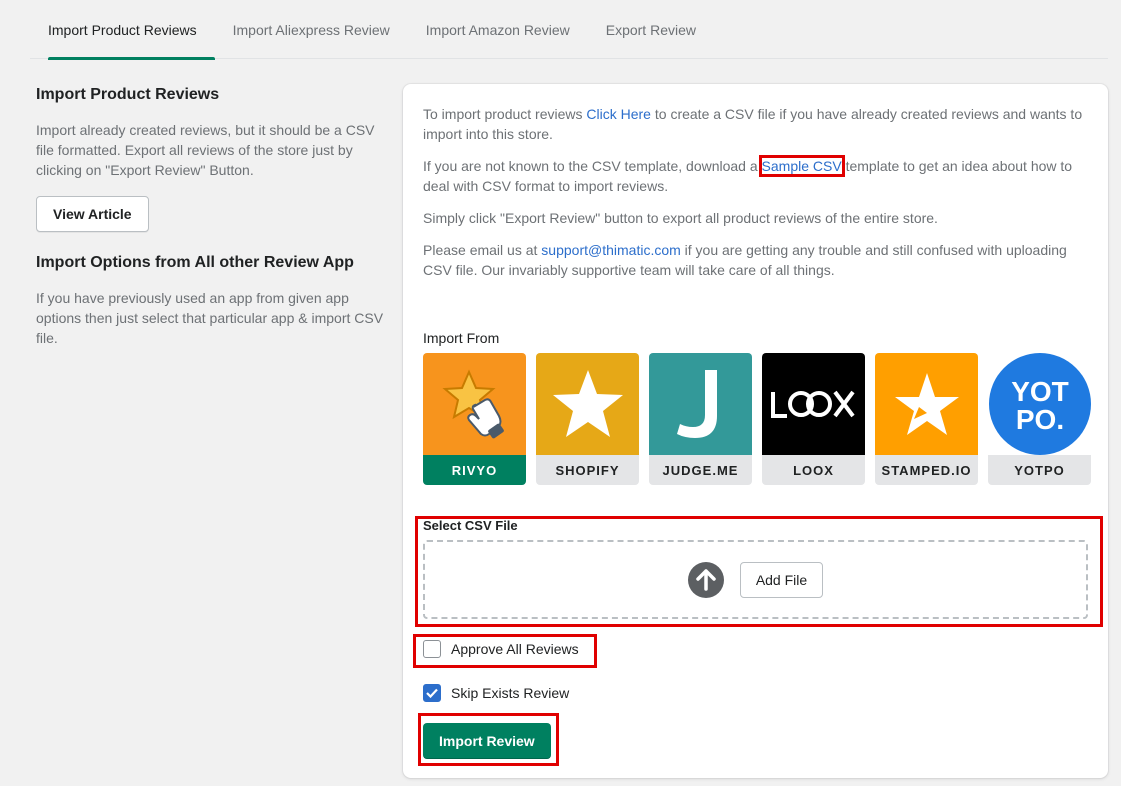 The height and width of the screenshot is (786, 1121). Describe the element at coordinates (700, 404) in the screenshot. I see `judgeme-j-icon` at that location.